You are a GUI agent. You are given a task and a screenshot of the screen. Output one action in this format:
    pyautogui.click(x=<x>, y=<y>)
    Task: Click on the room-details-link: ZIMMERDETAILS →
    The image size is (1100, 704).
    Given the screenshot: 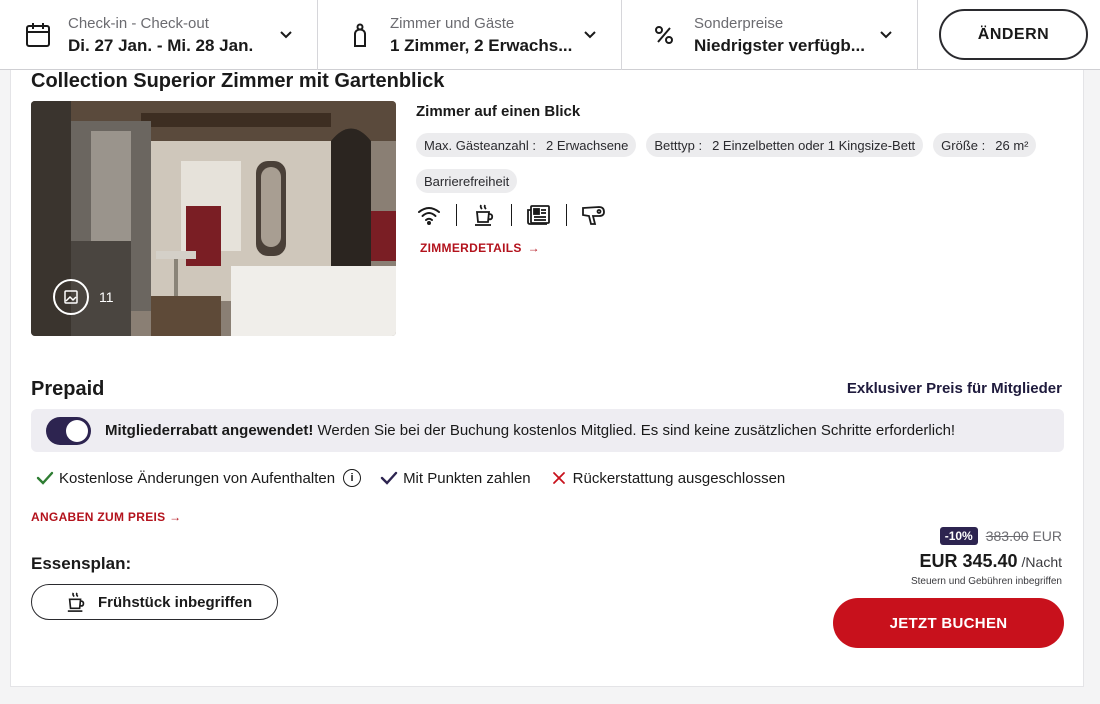 What is the action you would take?
    pyautogui.click(x=480, y=248)
    